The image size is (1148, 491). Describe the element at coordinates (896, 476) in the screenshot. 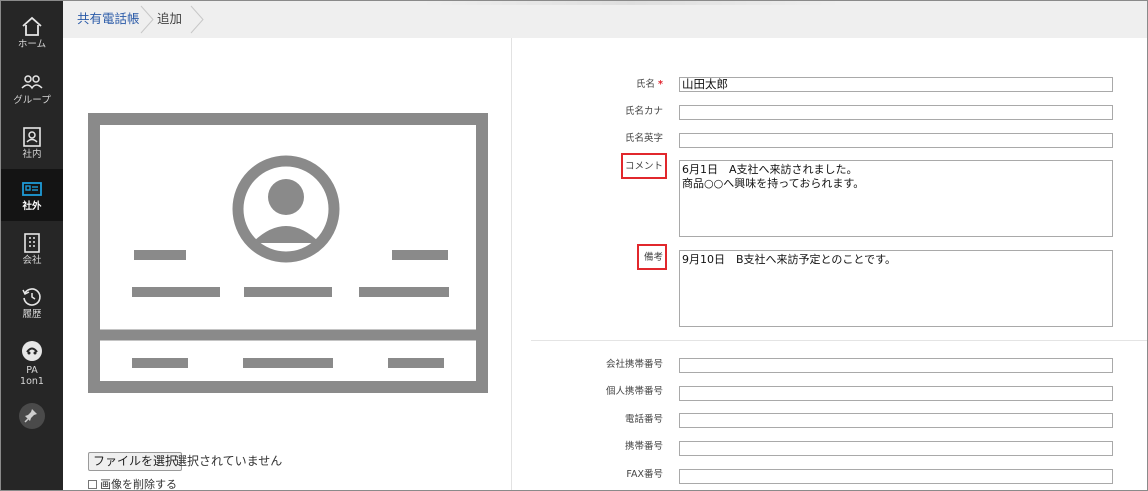

I see `fax-input` at that location.